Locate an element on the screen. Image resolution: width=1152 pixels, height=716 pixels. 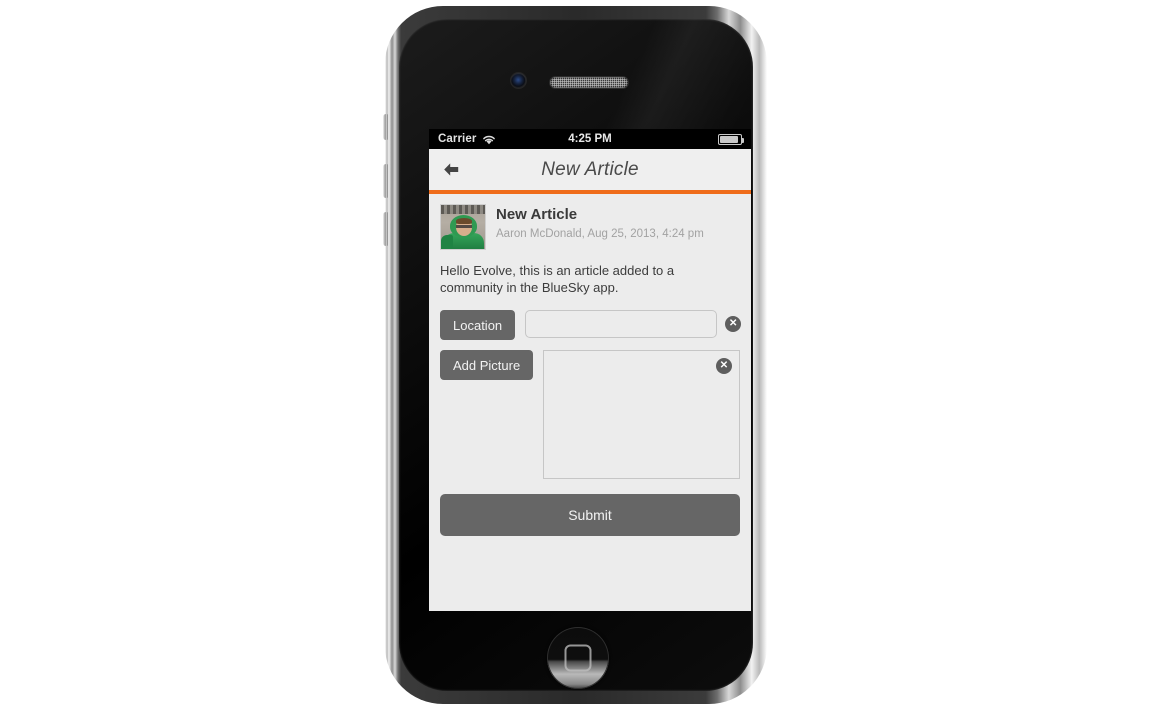
avatar-glasses is located at coordinates (464, 226).